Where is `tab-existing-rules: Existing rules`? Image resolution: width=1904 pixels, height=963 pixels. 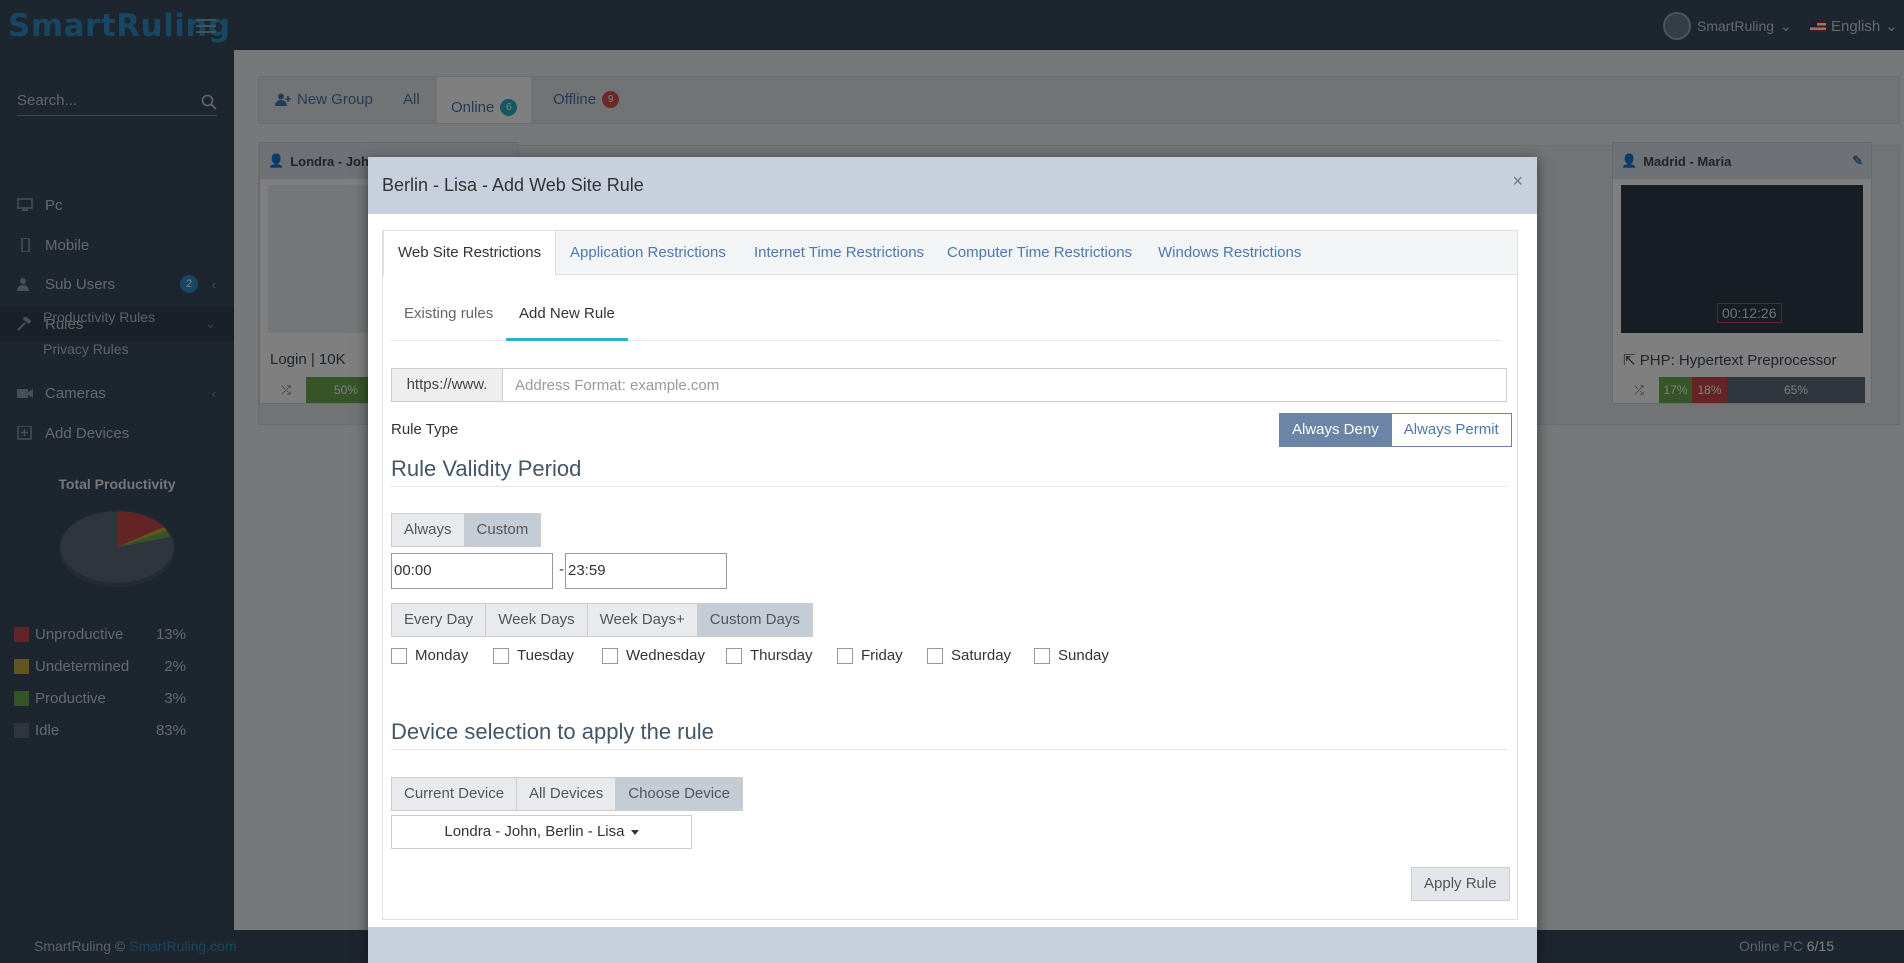 tab-existing-rules: Existing rules is located at coordinates (448, 318).